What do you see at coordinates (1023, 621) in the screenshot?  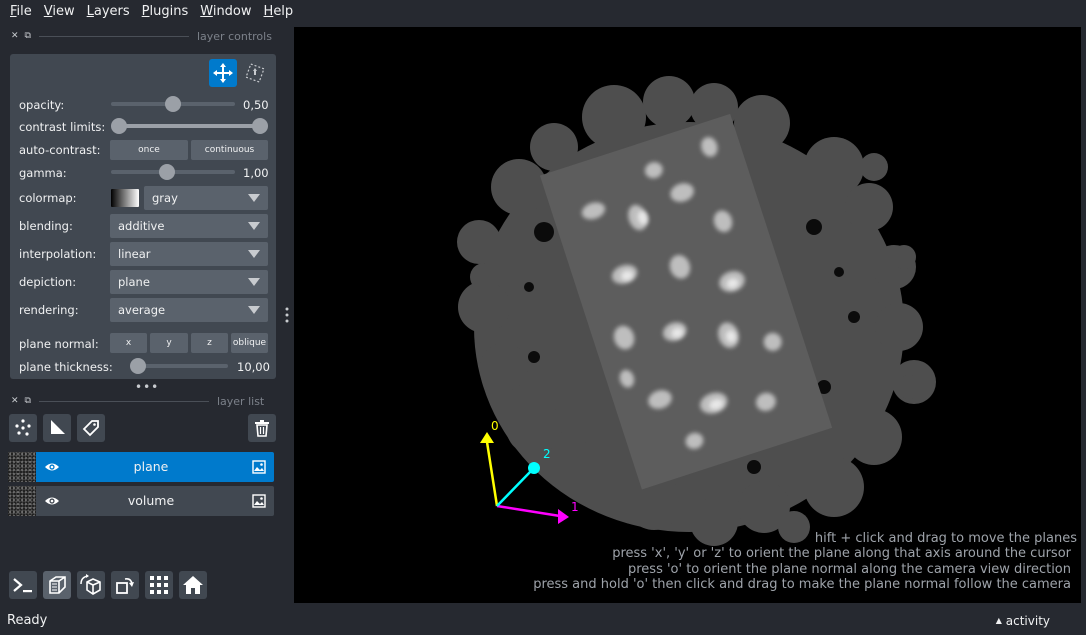 I see `activity-toggle: ▲ activity` at bounding box center [1023, 621].